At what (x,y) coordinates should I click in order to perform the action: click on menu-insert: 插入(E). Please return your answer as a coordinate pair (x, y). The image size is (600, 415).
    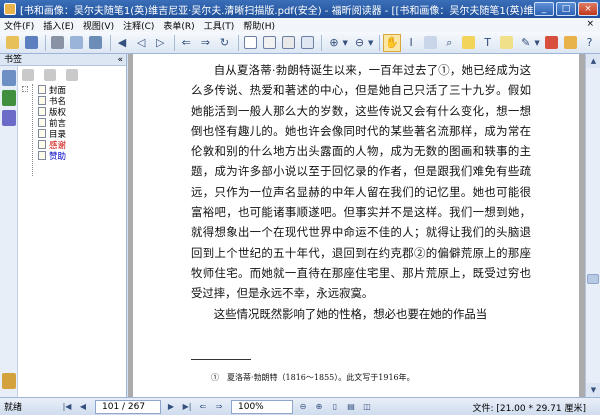
    Looking at the image, I should click on (58, 25).